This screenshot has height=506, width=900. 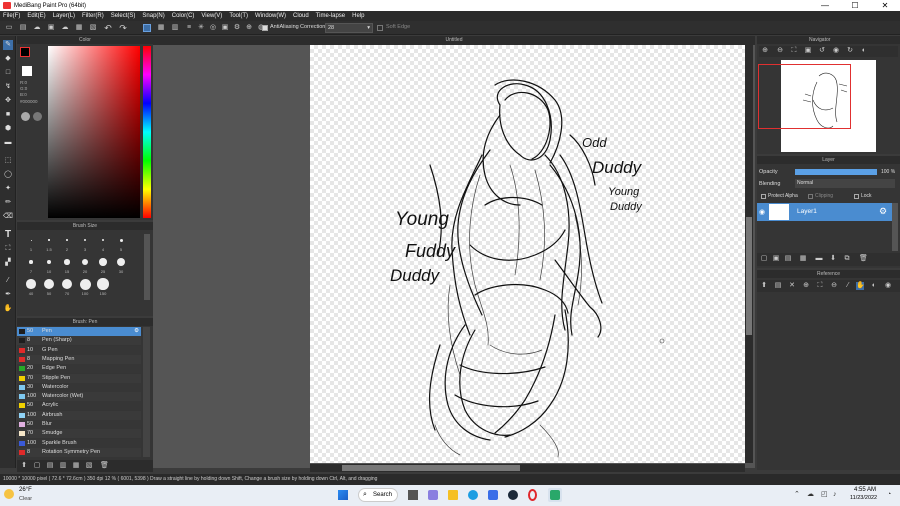 What do you see at coordinates (8, 129) in the screenshot?
I see `bucket-tool-icon: ⬢` at bounding box center [8, 129].